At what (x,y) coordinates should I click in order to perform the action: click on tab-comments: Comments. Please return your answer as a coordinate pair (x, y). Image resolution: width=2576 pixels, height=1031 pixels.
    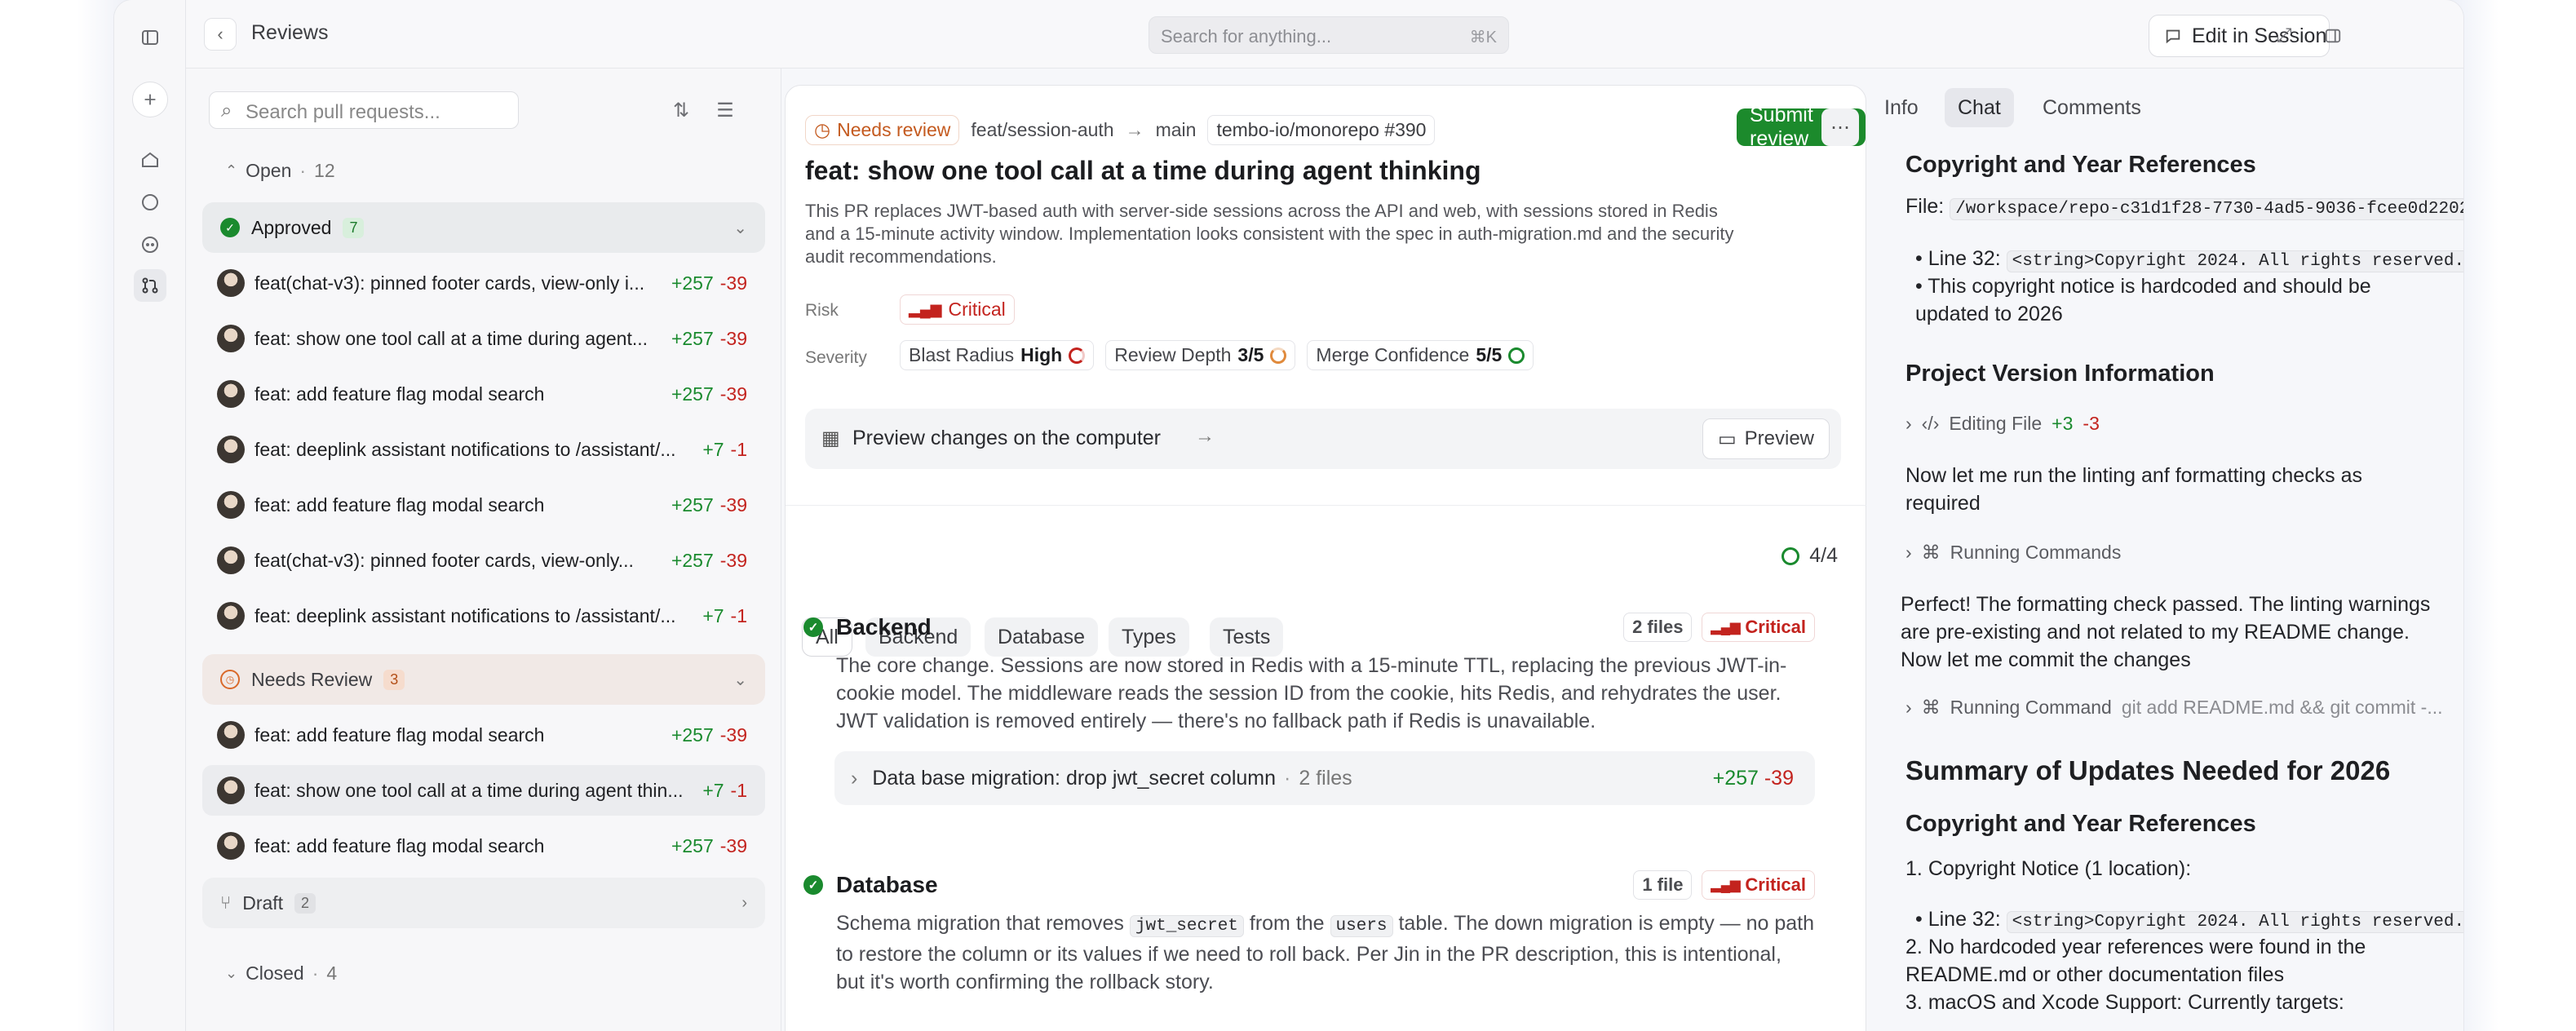
    Looking at the image, I should click on (2091, 107).